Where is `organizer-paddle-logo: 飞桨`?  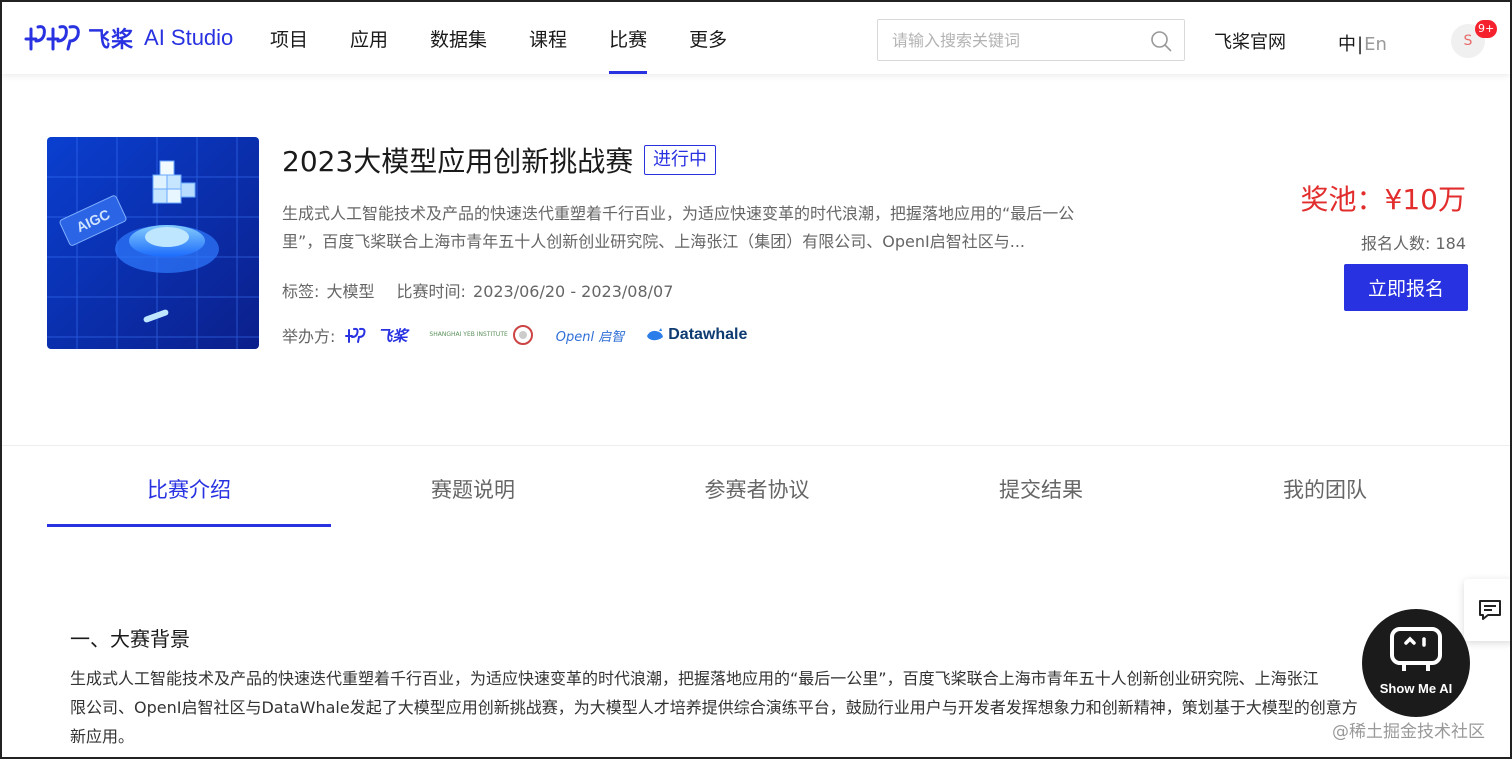
organizer-paddle-logo: 飞桨 is located at coordinates (376, 335).